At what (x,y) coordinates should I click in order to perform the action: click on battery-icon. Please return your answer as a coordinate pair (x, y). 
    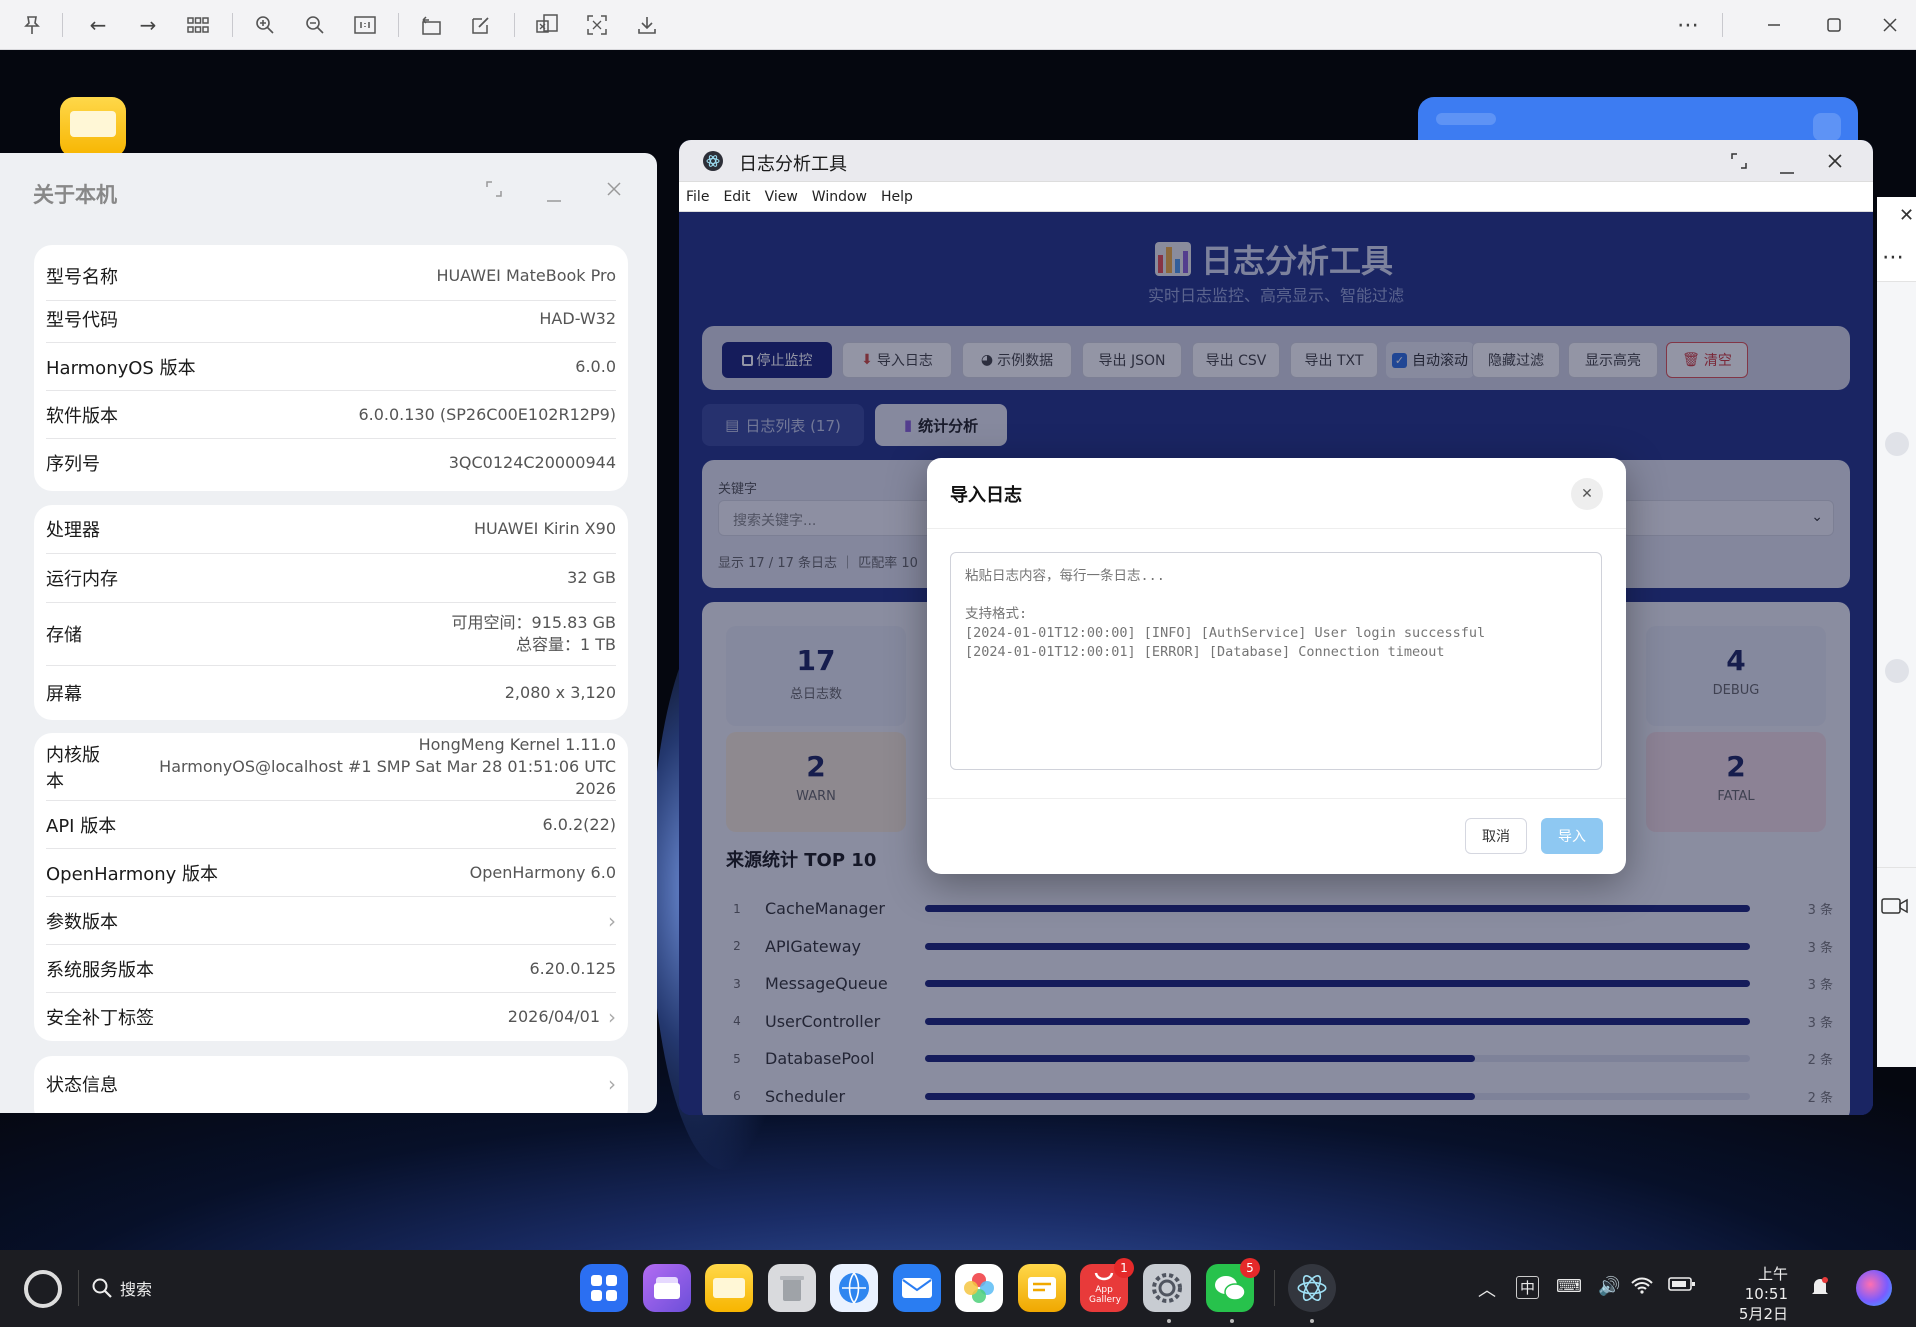
    Looking at the image, I should click on (1682, 1286).